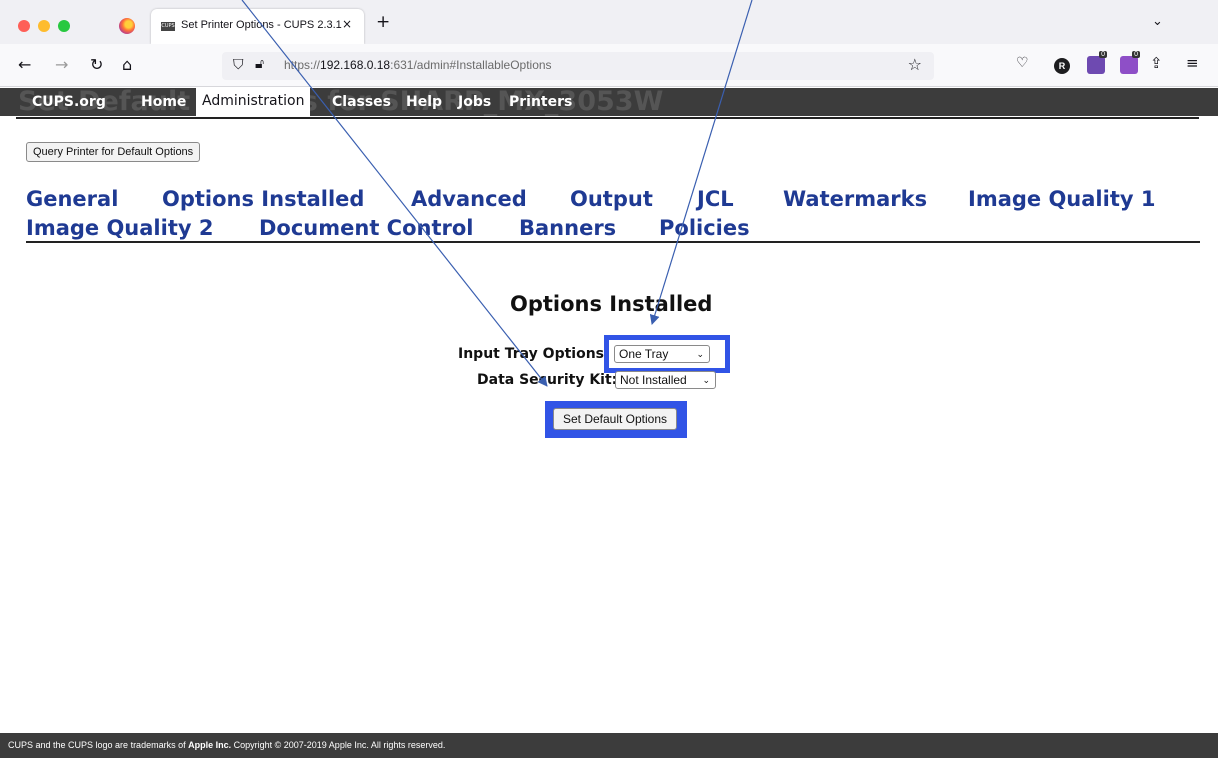 Image resolution: width=1218 pixels, height=758 pixels. I want to click on minimize-window-button, so click(44, 26).